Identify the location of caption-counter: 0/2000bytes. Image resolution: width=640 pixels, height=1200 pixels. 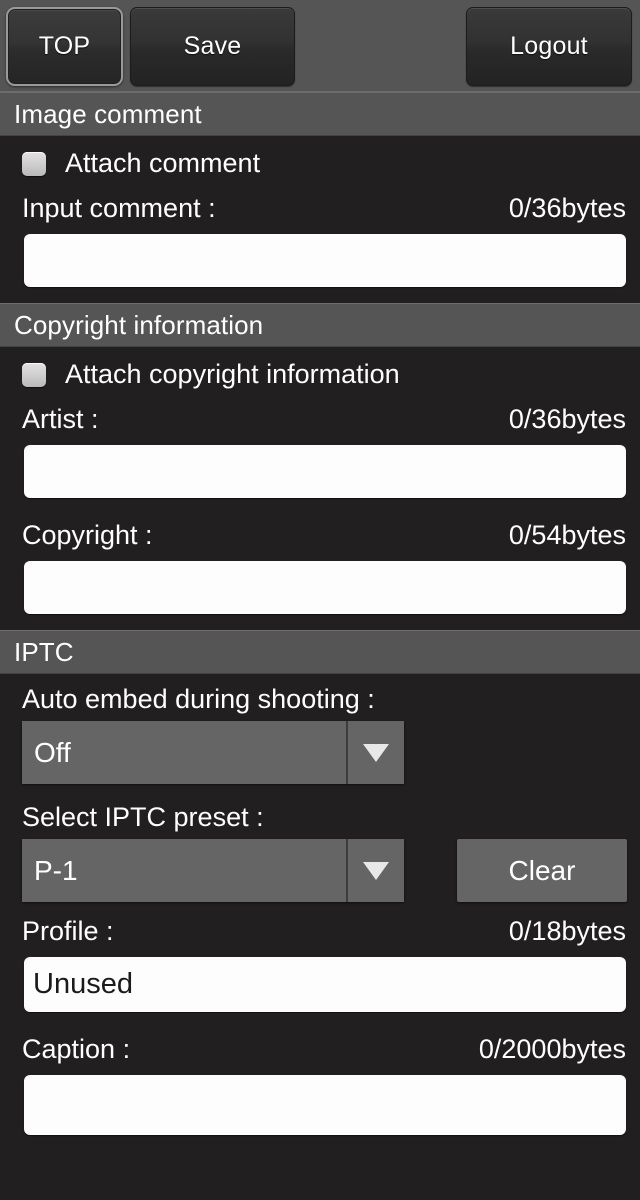
(552, 1049).